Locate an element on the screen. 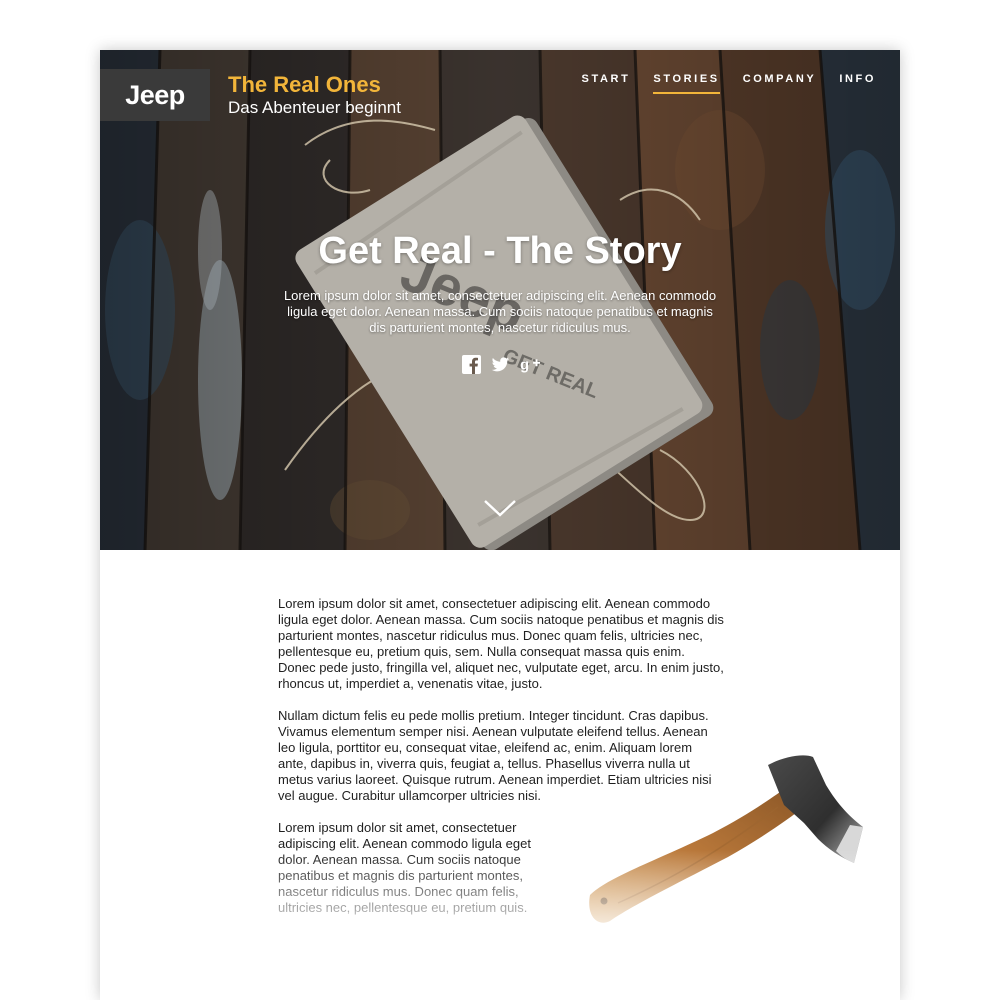 This screenshot has width=1000, height=1000. google-plus-icon: g is located at coordinates (530, 364).